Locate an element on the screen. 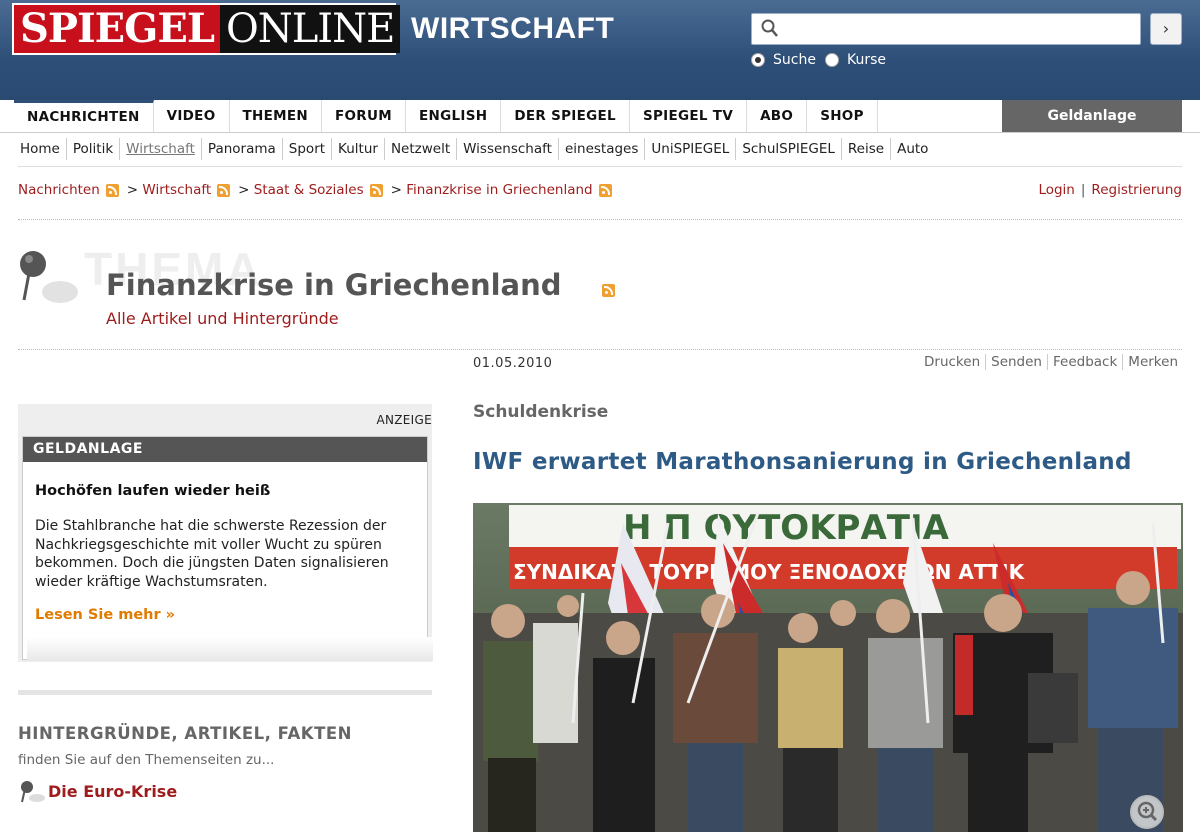  background-section-title: HINTERGRÜNDE, ARTIKEL, FAKTEN is located at coordinates (185, 733).